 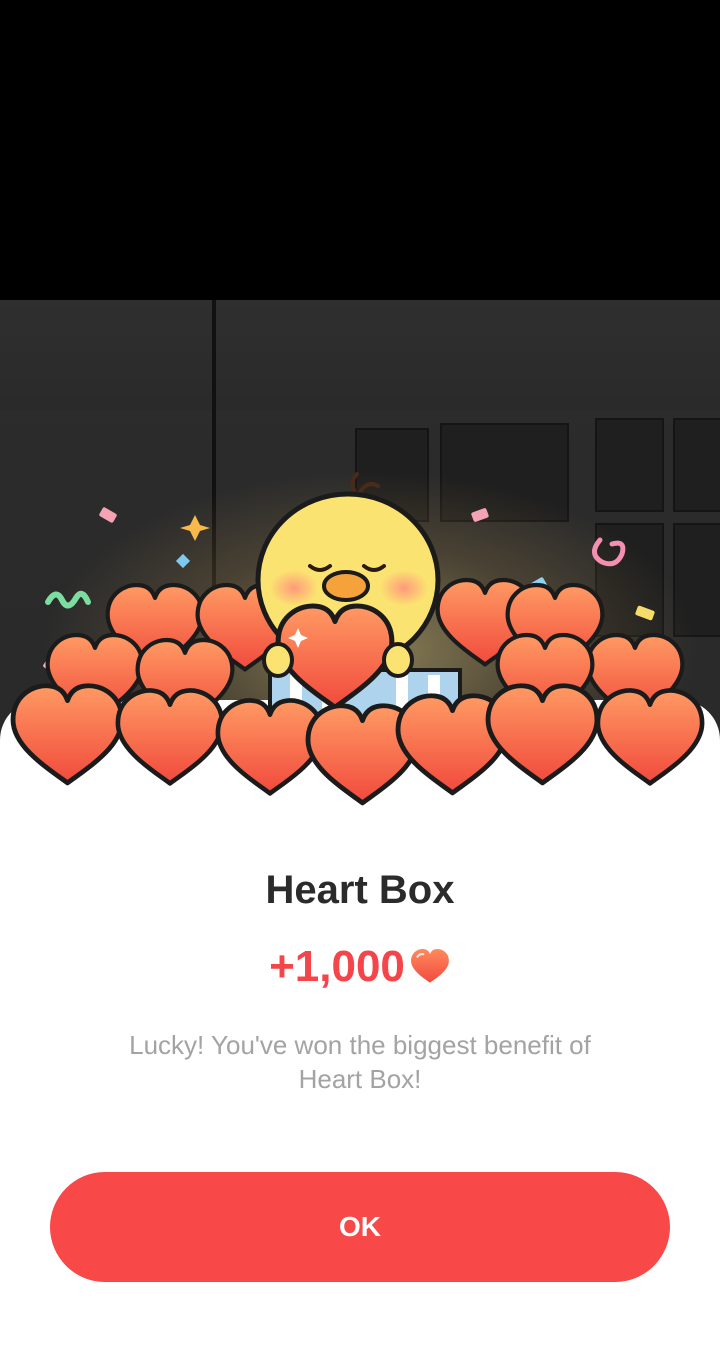 I want to click on dialog-title: Heart Box, so click(x=360, y=890).